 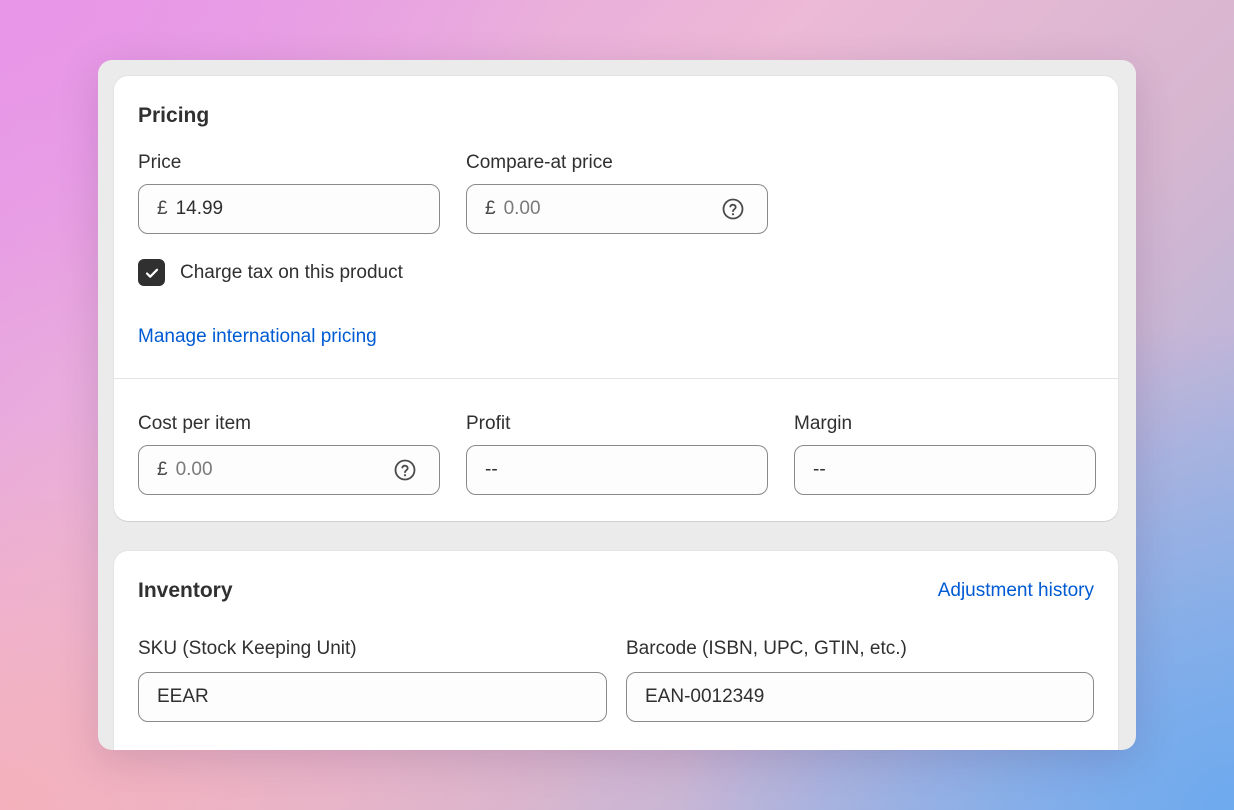 I want to click on checkmark-icon, so click(x=151, y=273).